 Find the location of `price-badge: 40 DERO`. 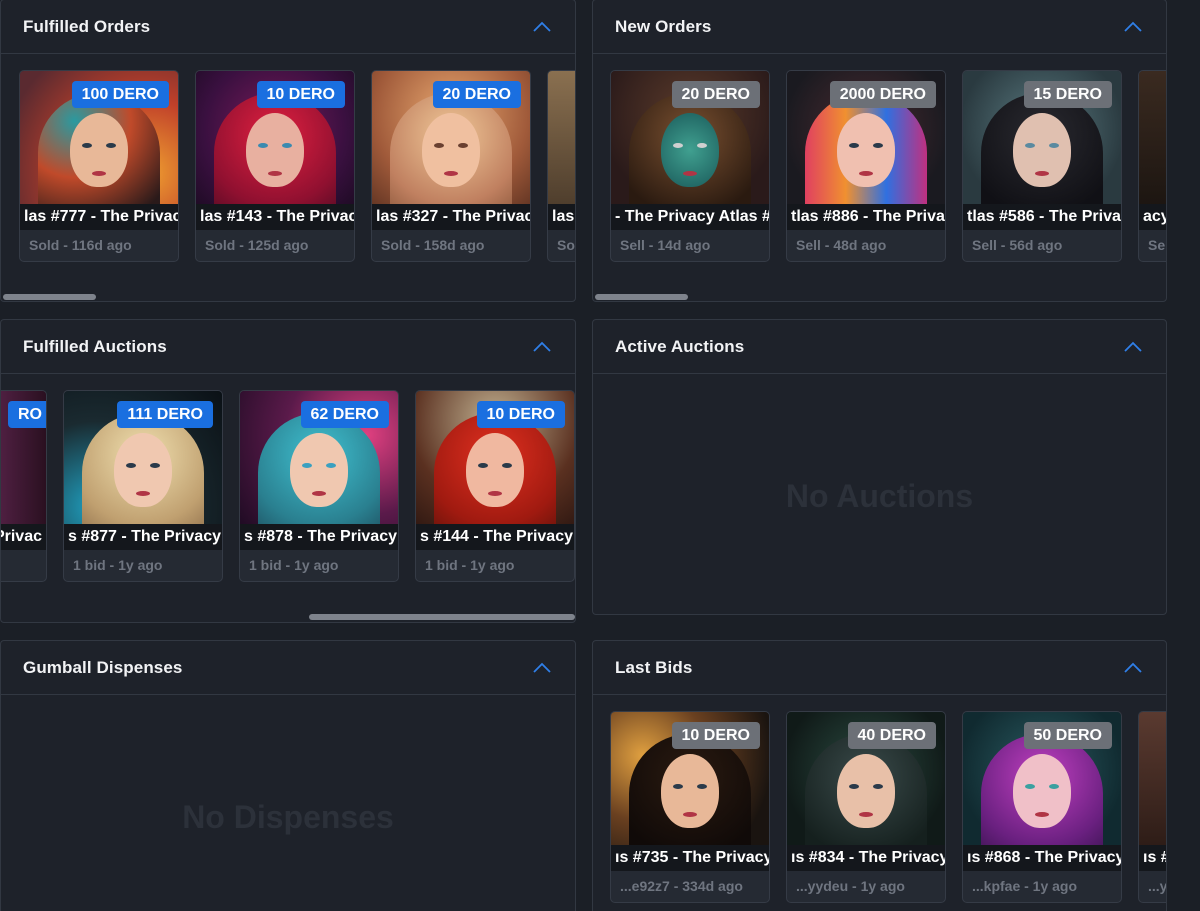

price-badge: 40 DERO is located at coordinates (891, 735).